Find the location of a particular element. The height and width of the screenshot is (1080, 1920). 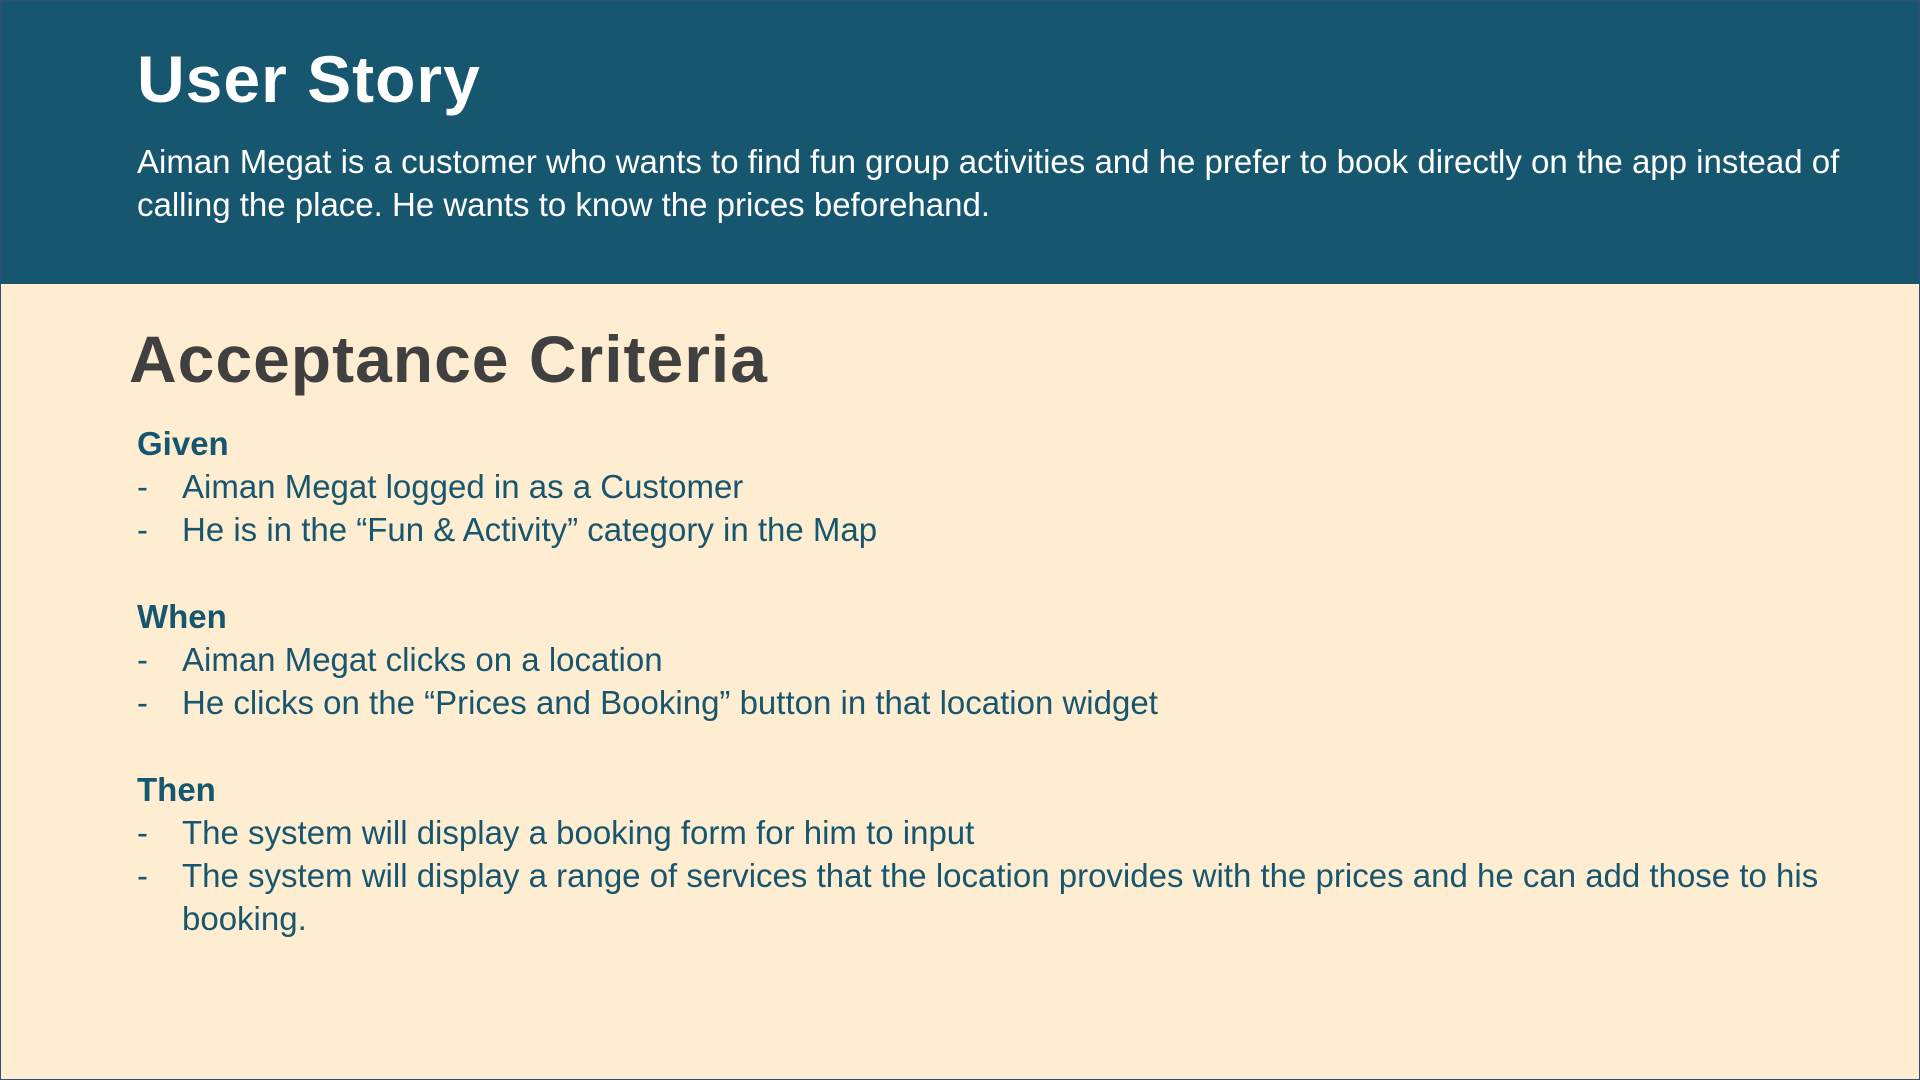

when-heading: When is located at coordinates (182, 616).